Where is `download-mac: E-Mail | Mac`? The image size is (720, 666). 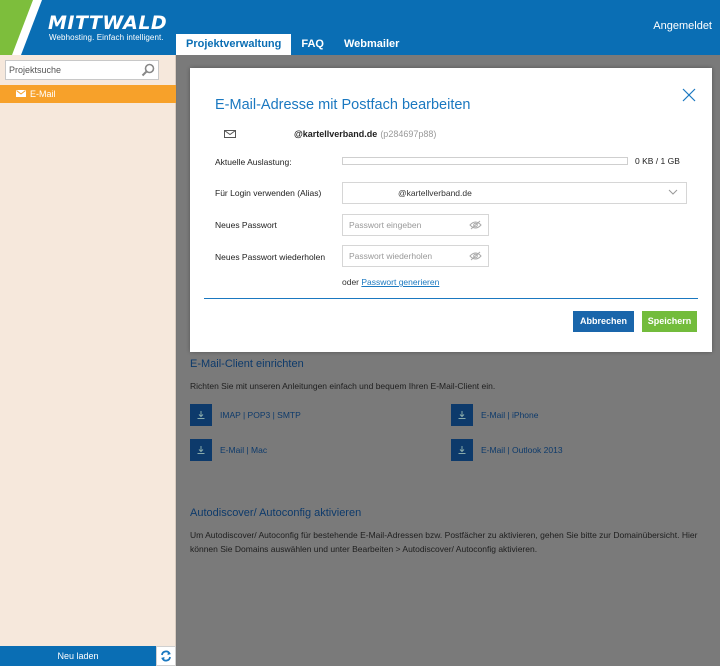
download-mac: E-Mail | Mac is located at coordinates (228, 450).